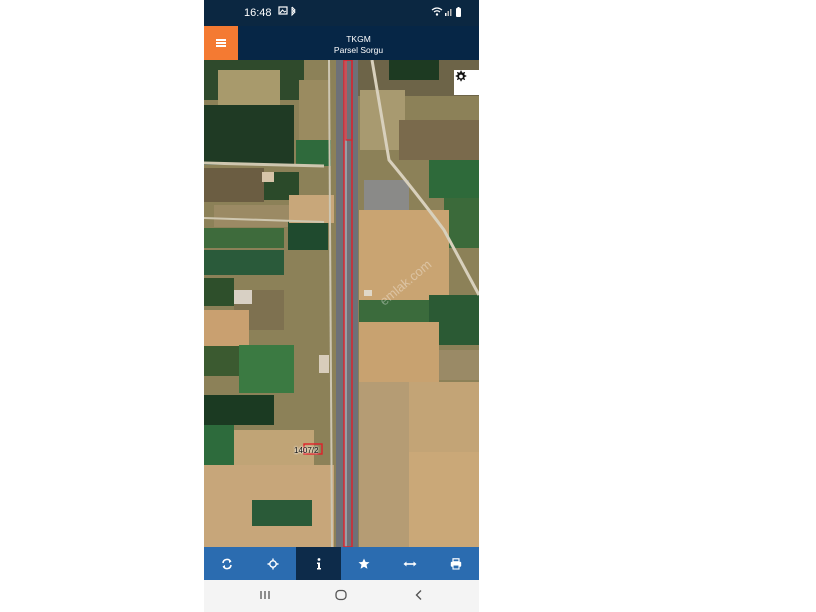  I want to click on info-button, so click(318, 563).